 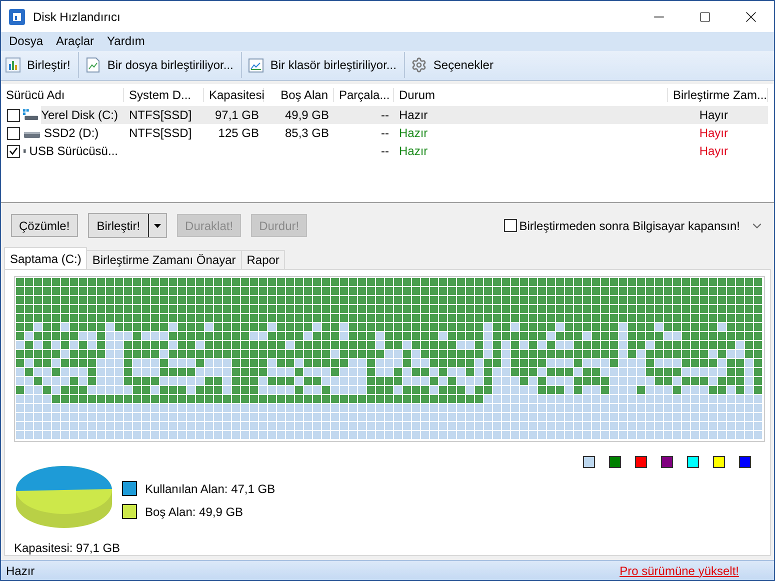 I want to click on column-header: Kapasitesi, so click(x=234, y=95).